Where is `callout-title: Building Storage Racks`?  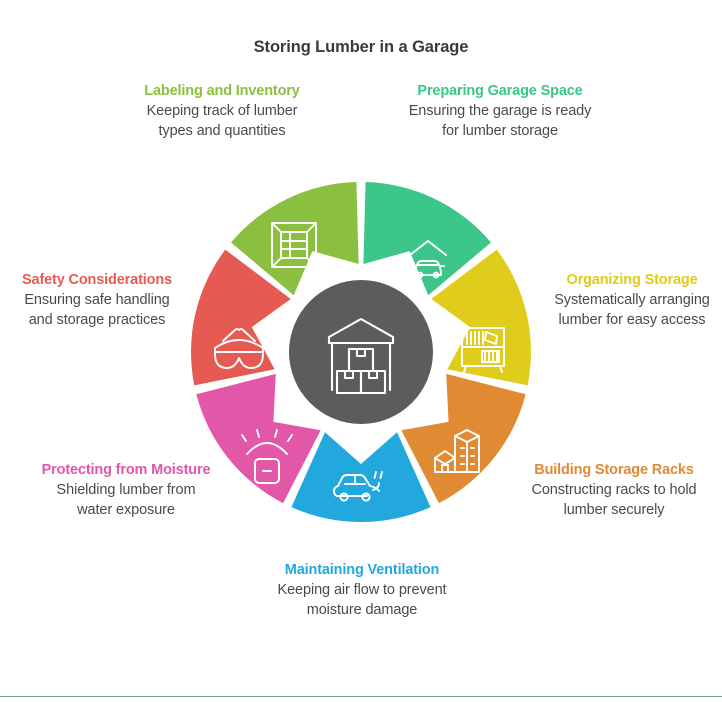 callout-title: Building Storage Racks is located at coordinates (614, 470).